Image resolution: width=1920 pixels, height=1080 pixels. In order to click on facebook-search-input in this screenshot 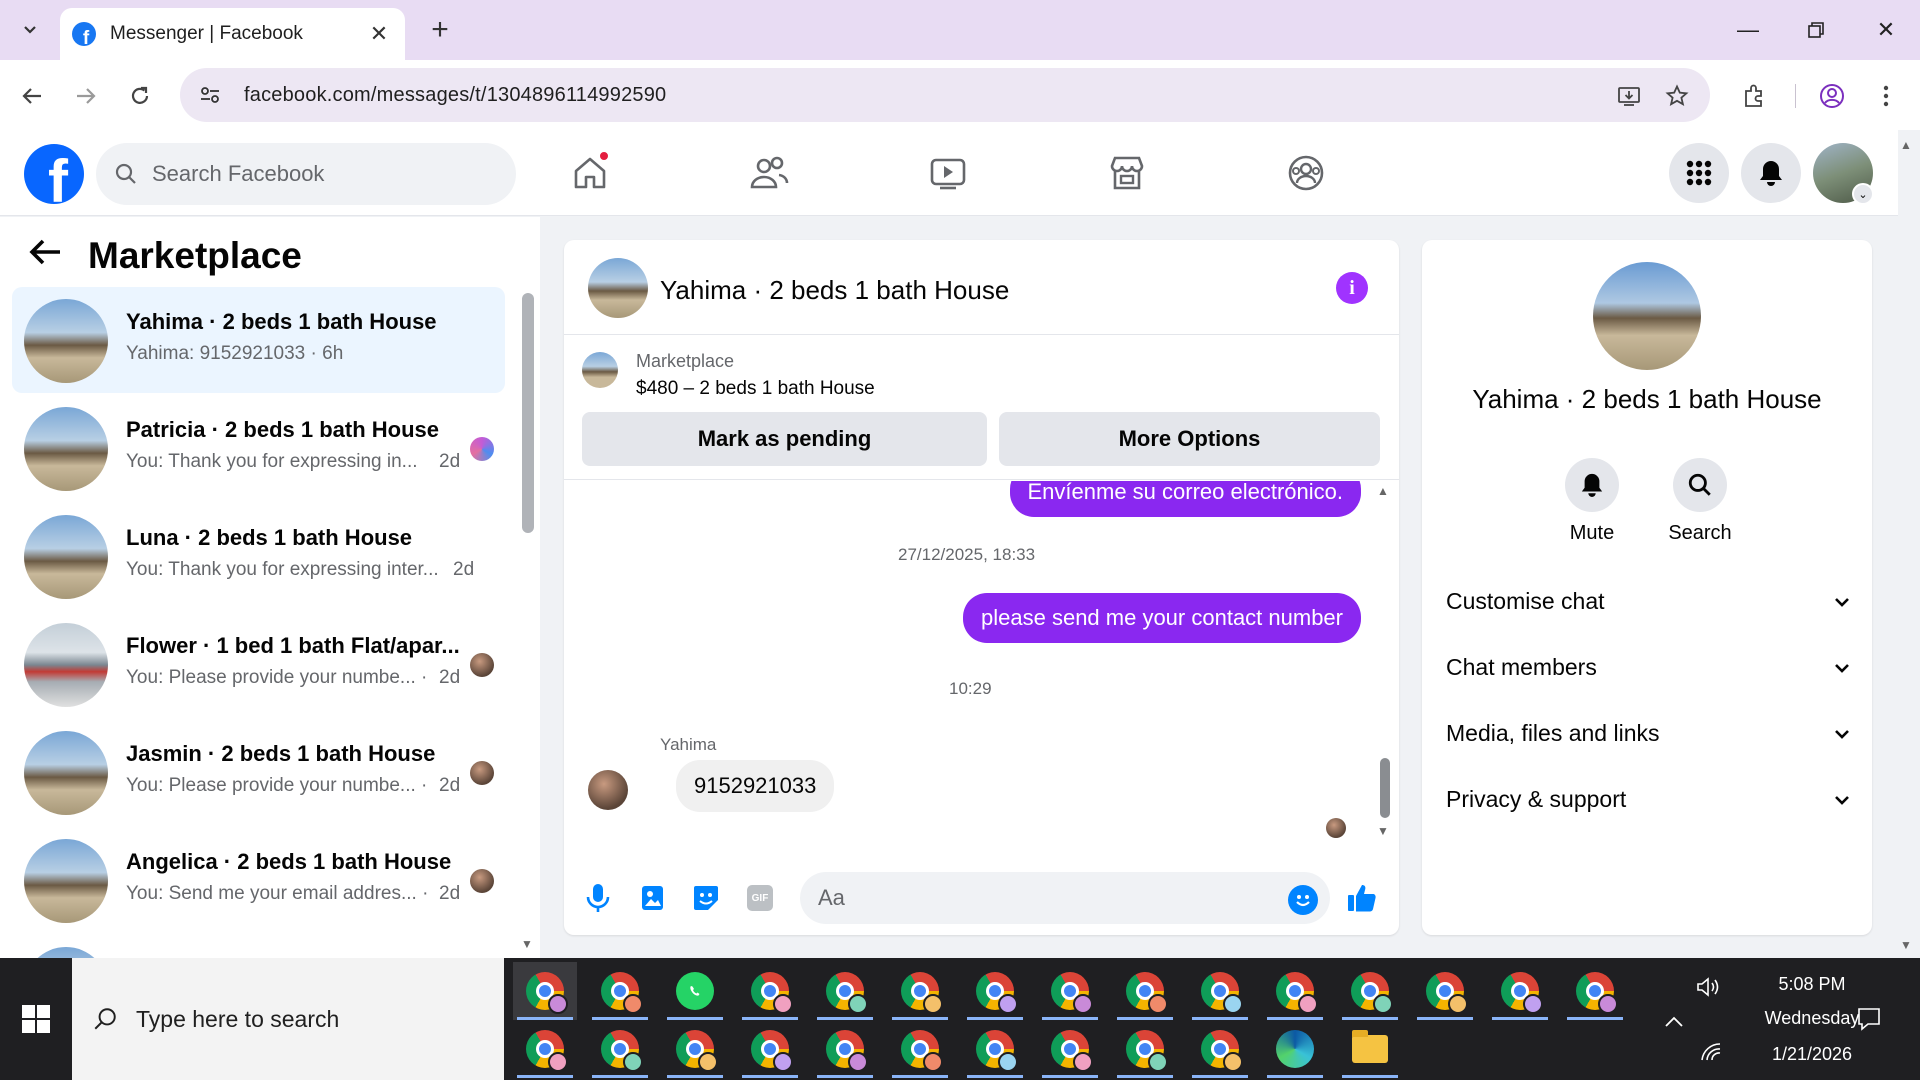, I will do `click(312, 174)`.